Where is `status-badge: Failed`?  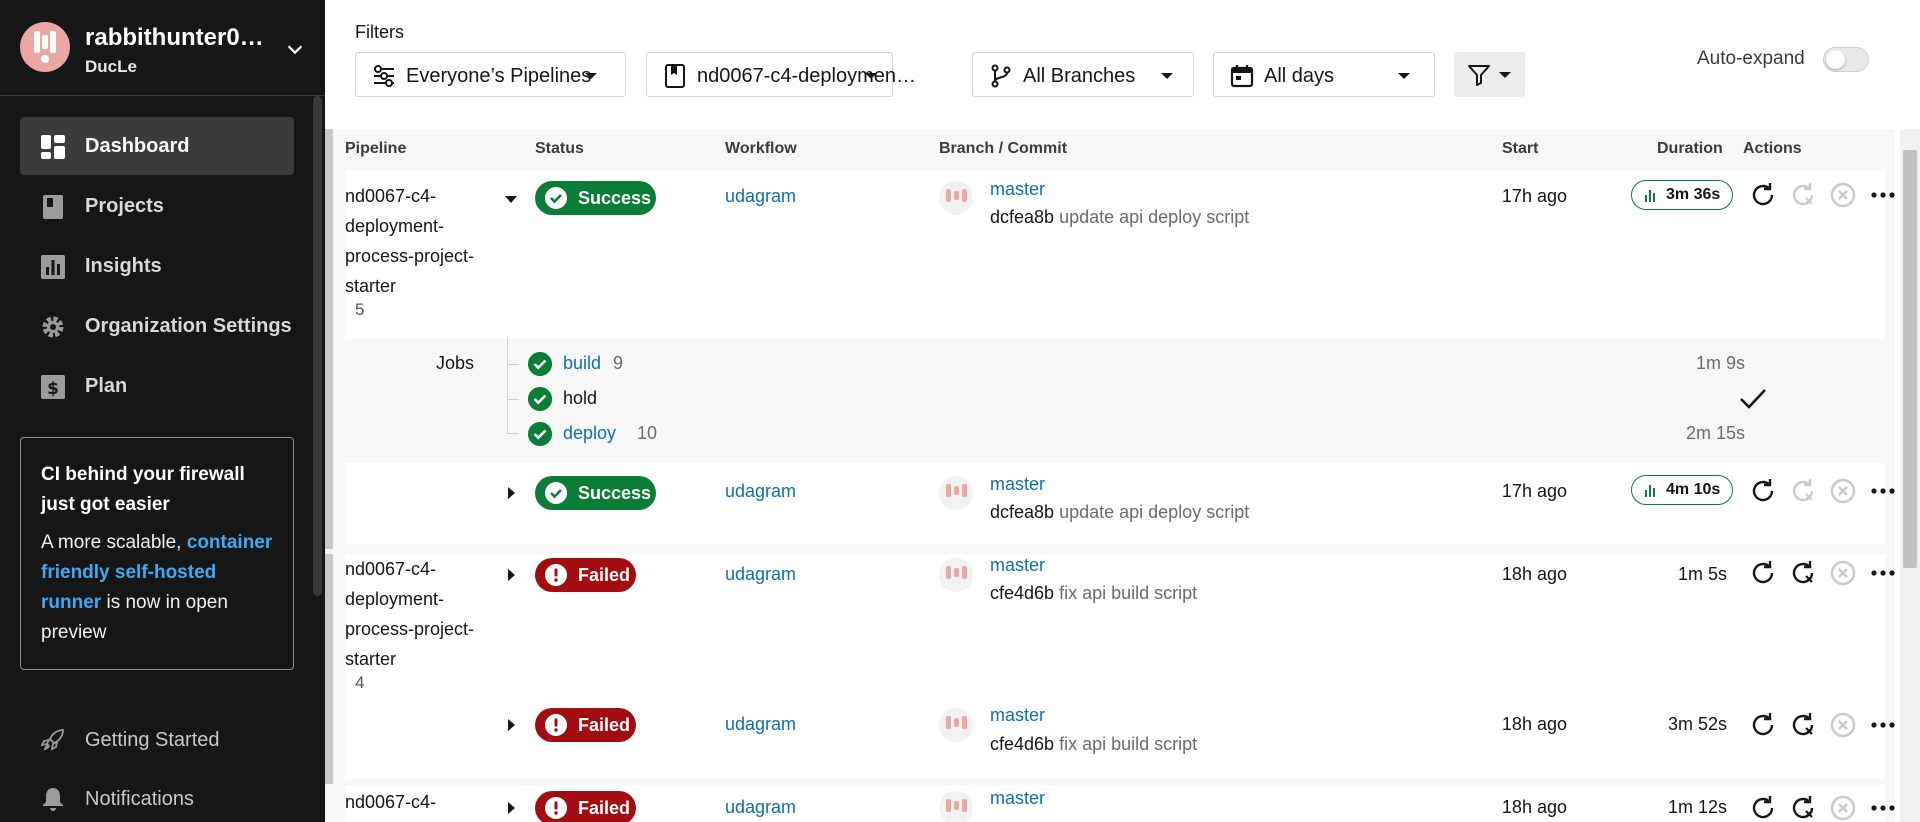 status-badge: Failed is located at coordinates (585, 725).